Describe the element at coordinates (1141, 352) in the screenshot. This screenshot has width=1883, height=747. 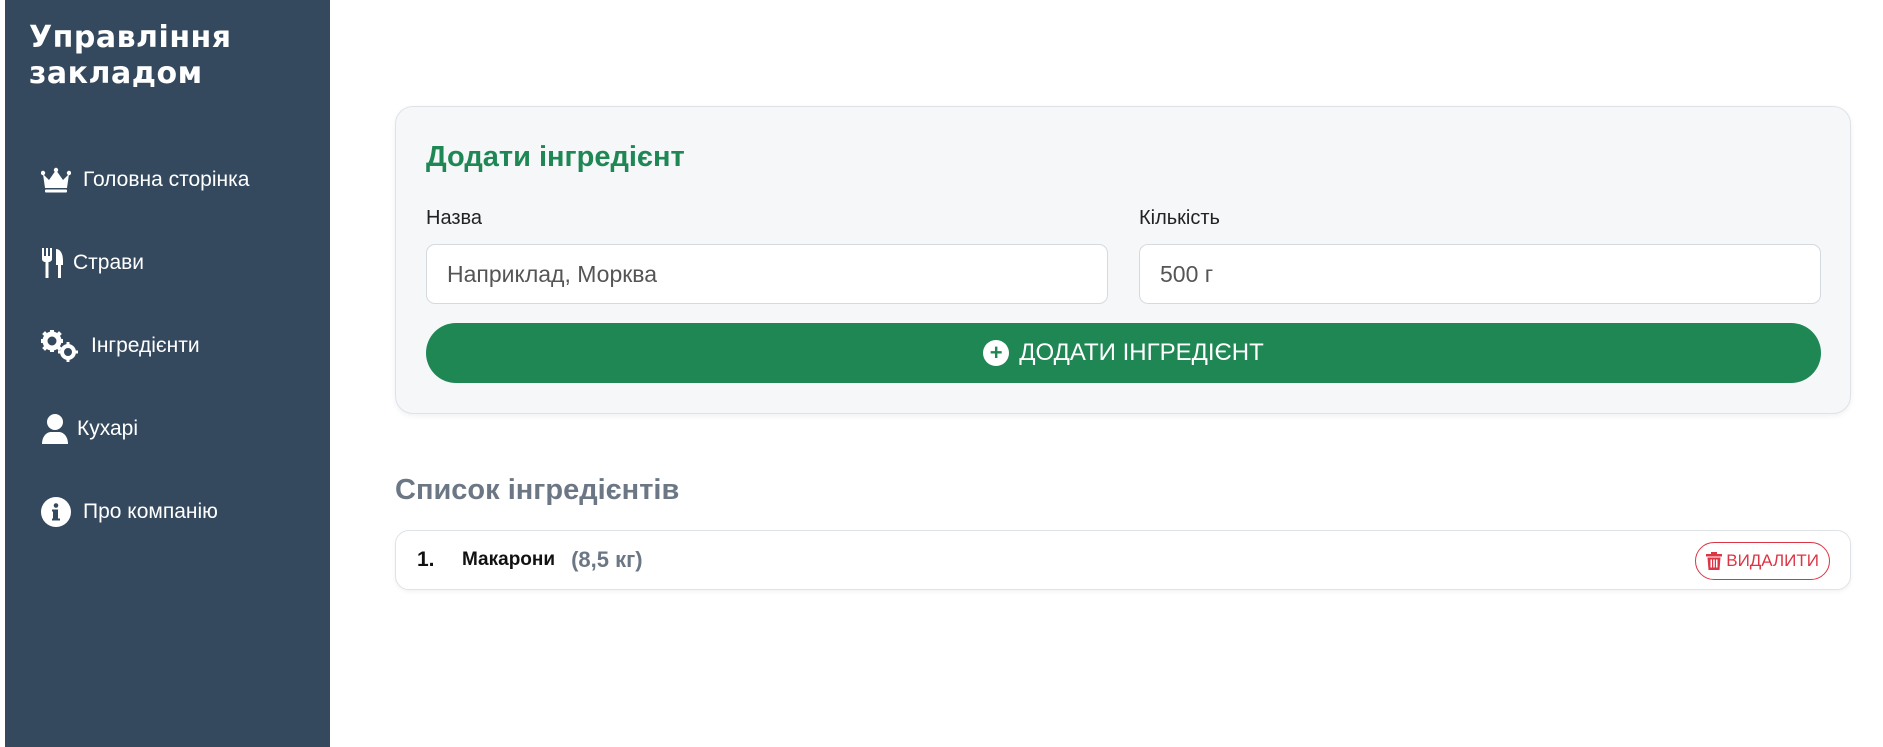
I see `add-ingredient-button-label: ДОДАТИ ІНГРЕДІЄНТ` at that location.